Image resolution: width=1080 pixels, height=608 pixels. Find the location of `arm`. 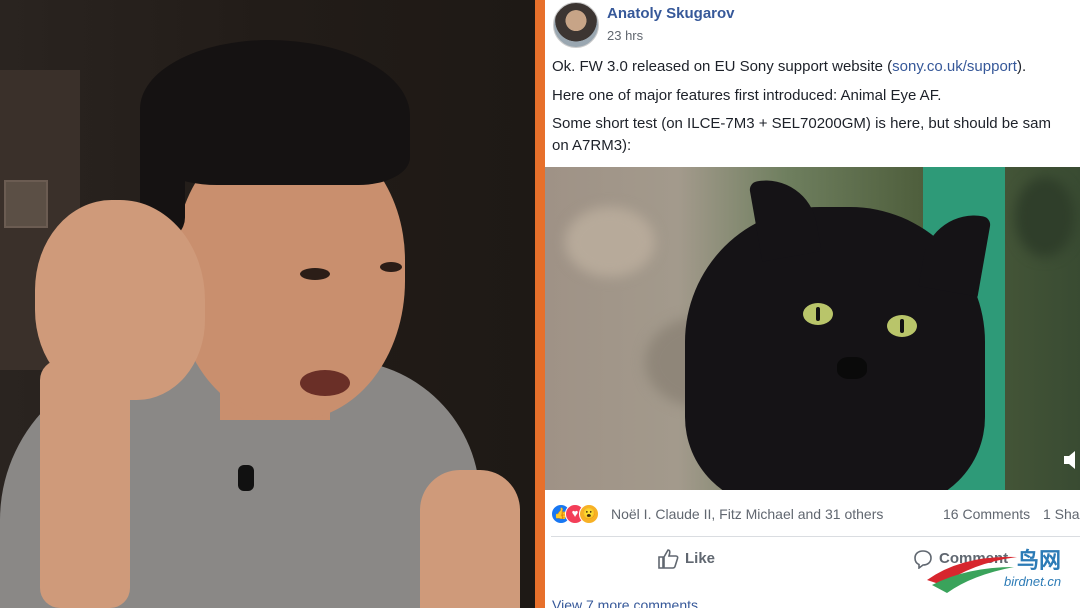

arm is located at coordinates (470, 539).